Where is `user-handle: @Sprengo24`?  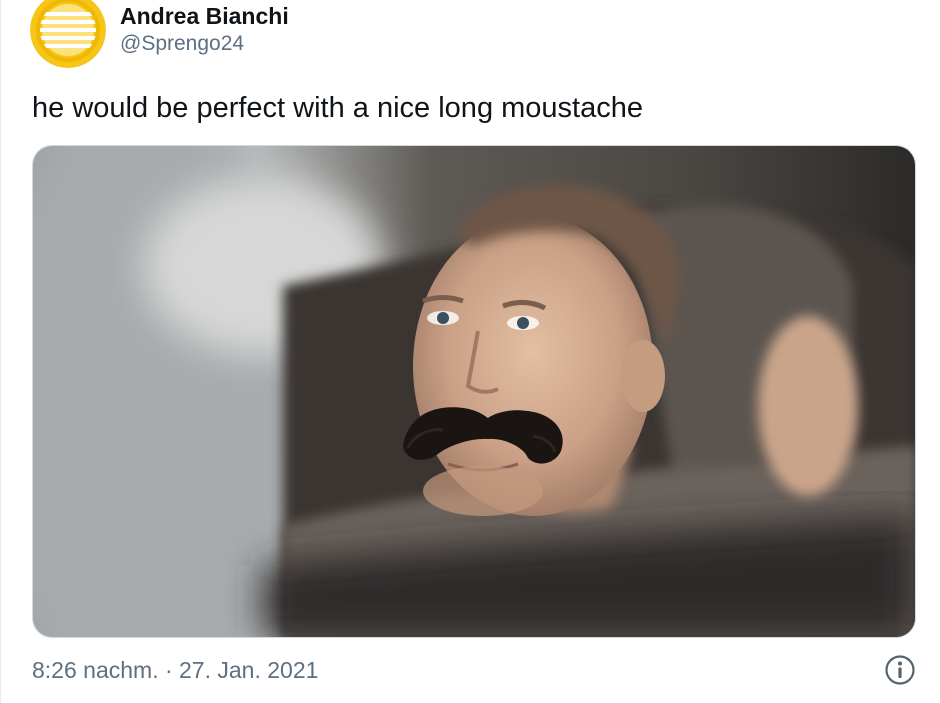
user-handle: @Sprengo24 is located at coordinates (204, 44).